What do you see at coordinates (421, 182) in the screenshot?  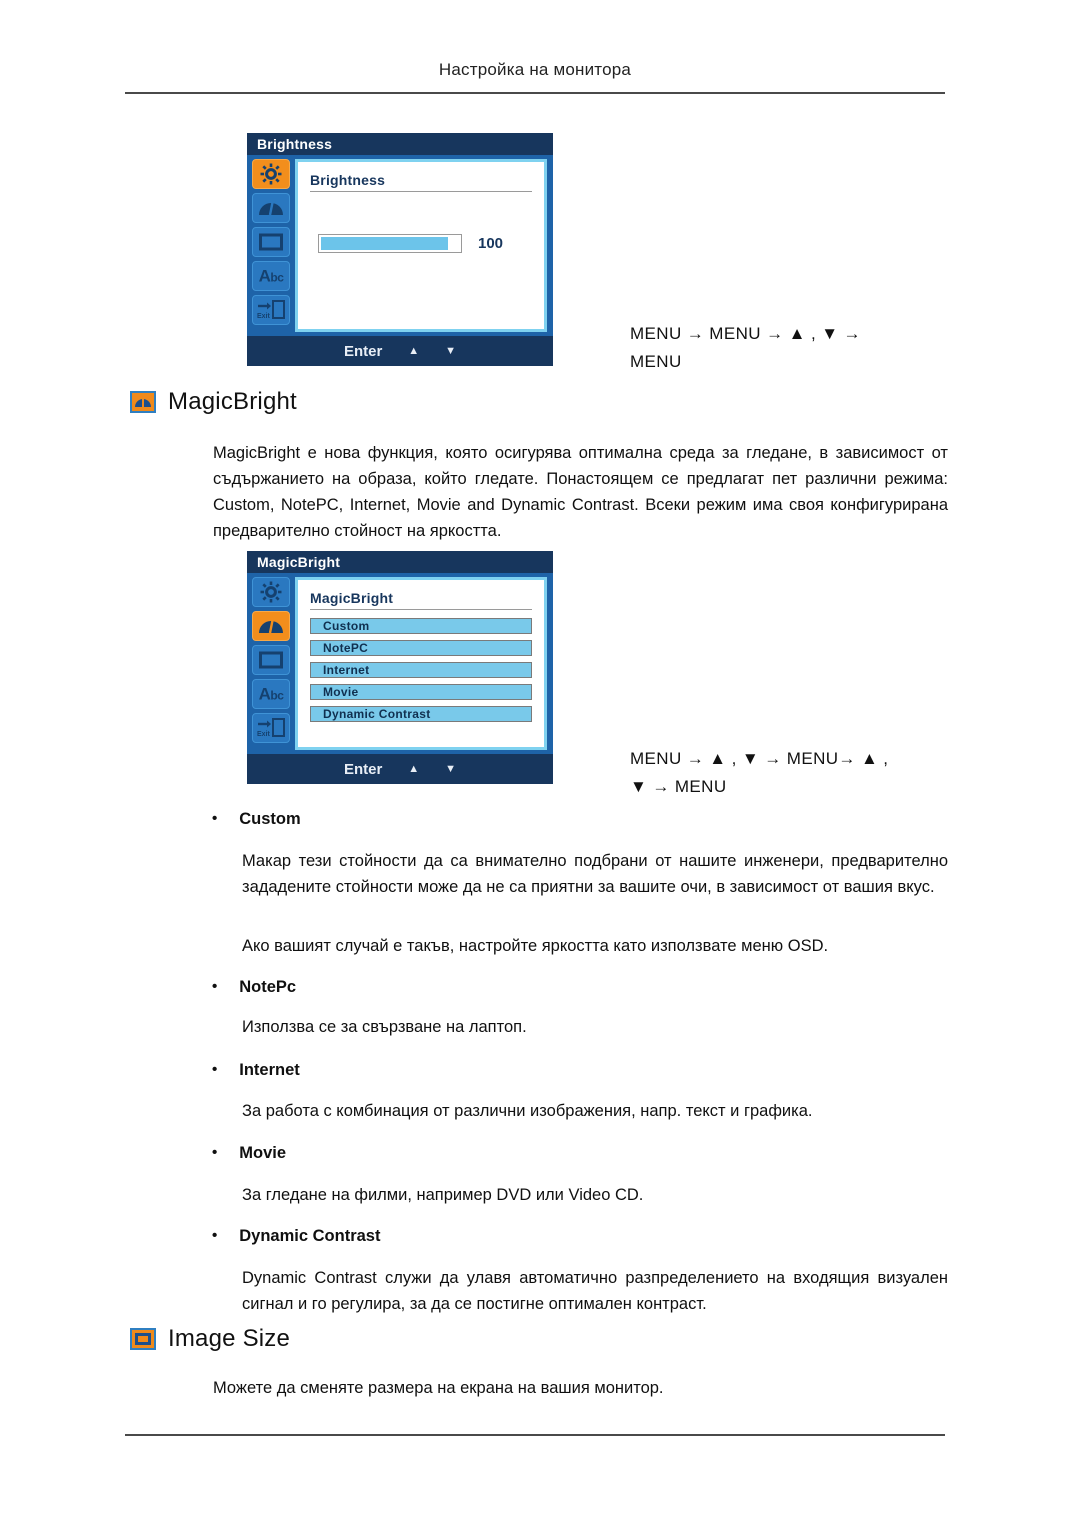 I see `osd-heading: Brightness` at bounding box center [421, 182].